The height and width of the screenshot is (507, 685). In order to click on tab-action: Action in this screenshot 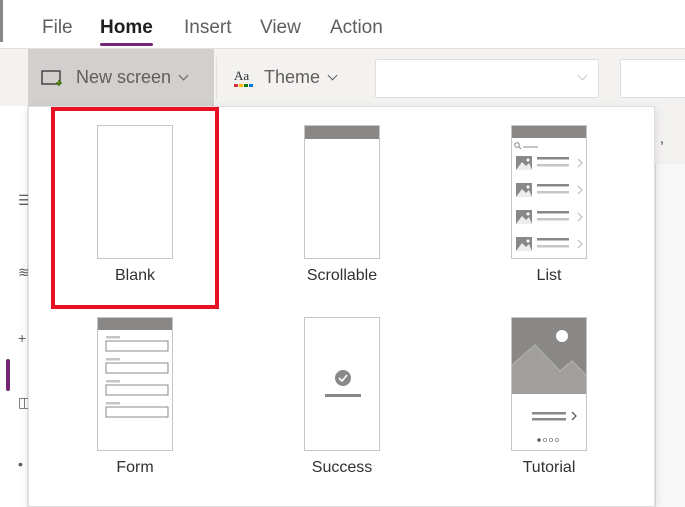, I will do `click(356, 28)`.